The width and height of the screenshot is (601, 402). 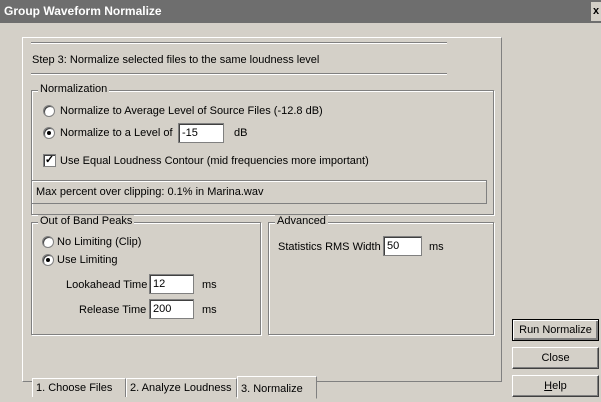 What do you see at coordinates (116, 133) in the screenshot?
I see `normalize-level-label: Normalize to a Level of` at bounding box center [116, 133].